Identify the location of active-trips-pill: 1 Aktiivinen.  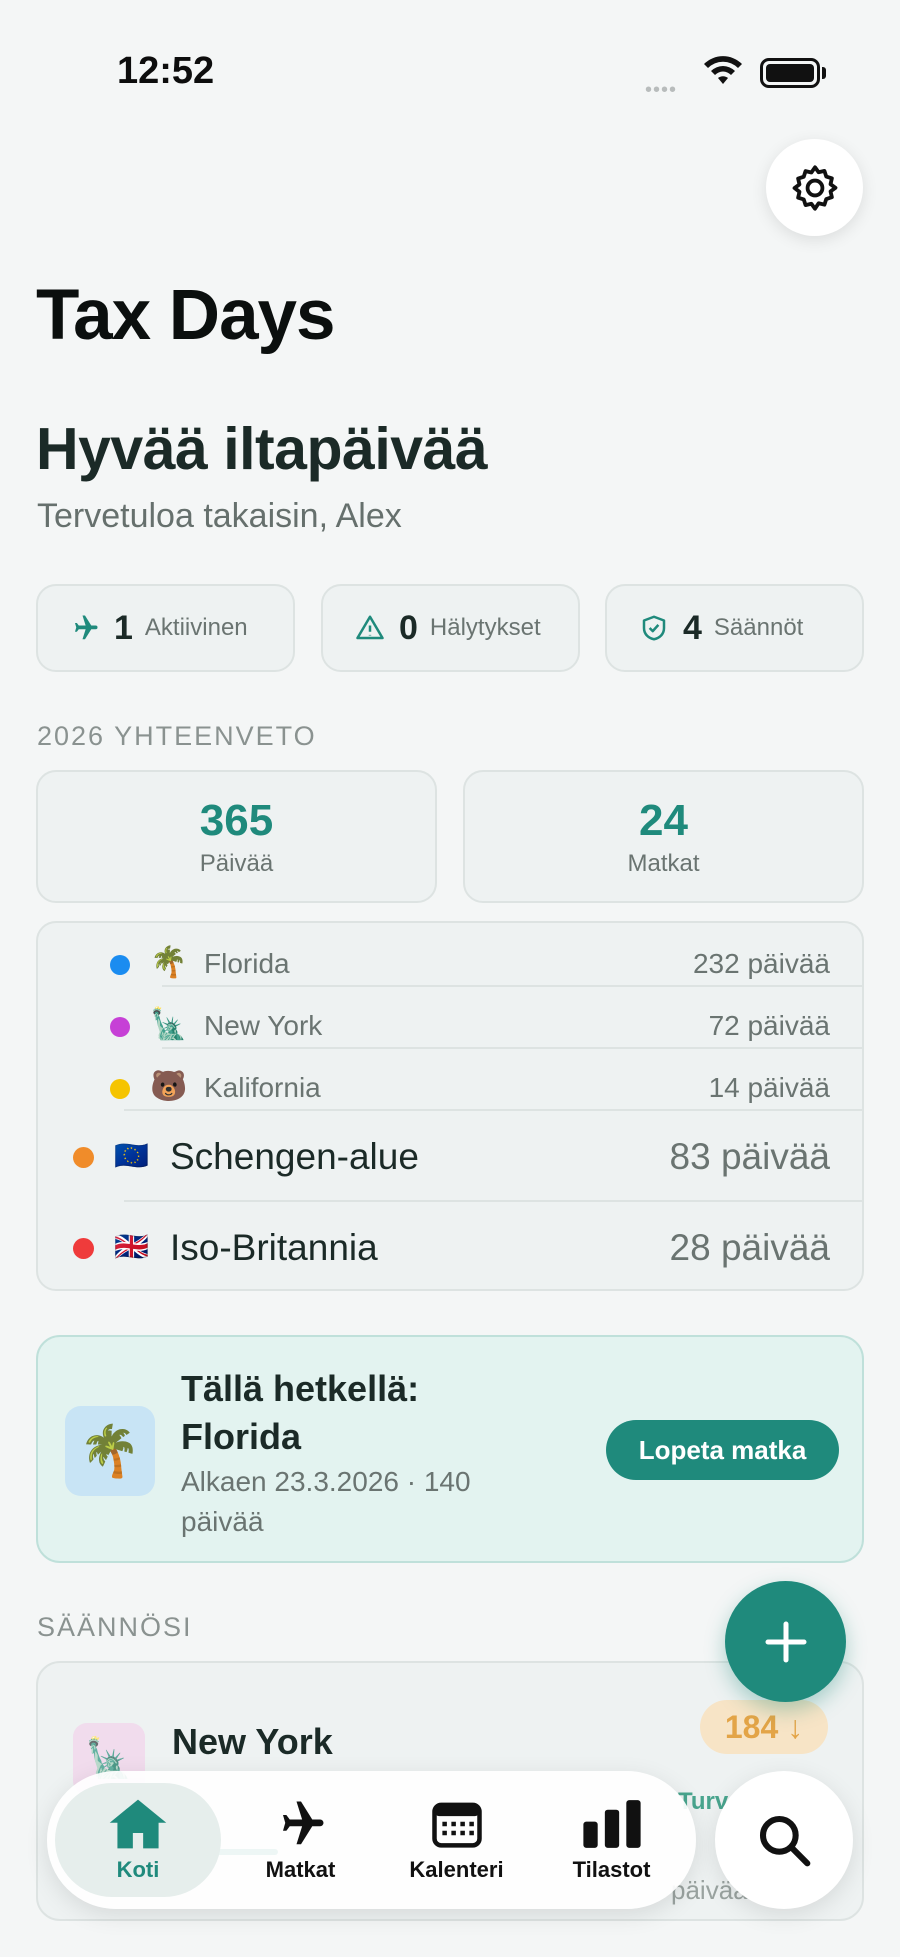
(165, 628).